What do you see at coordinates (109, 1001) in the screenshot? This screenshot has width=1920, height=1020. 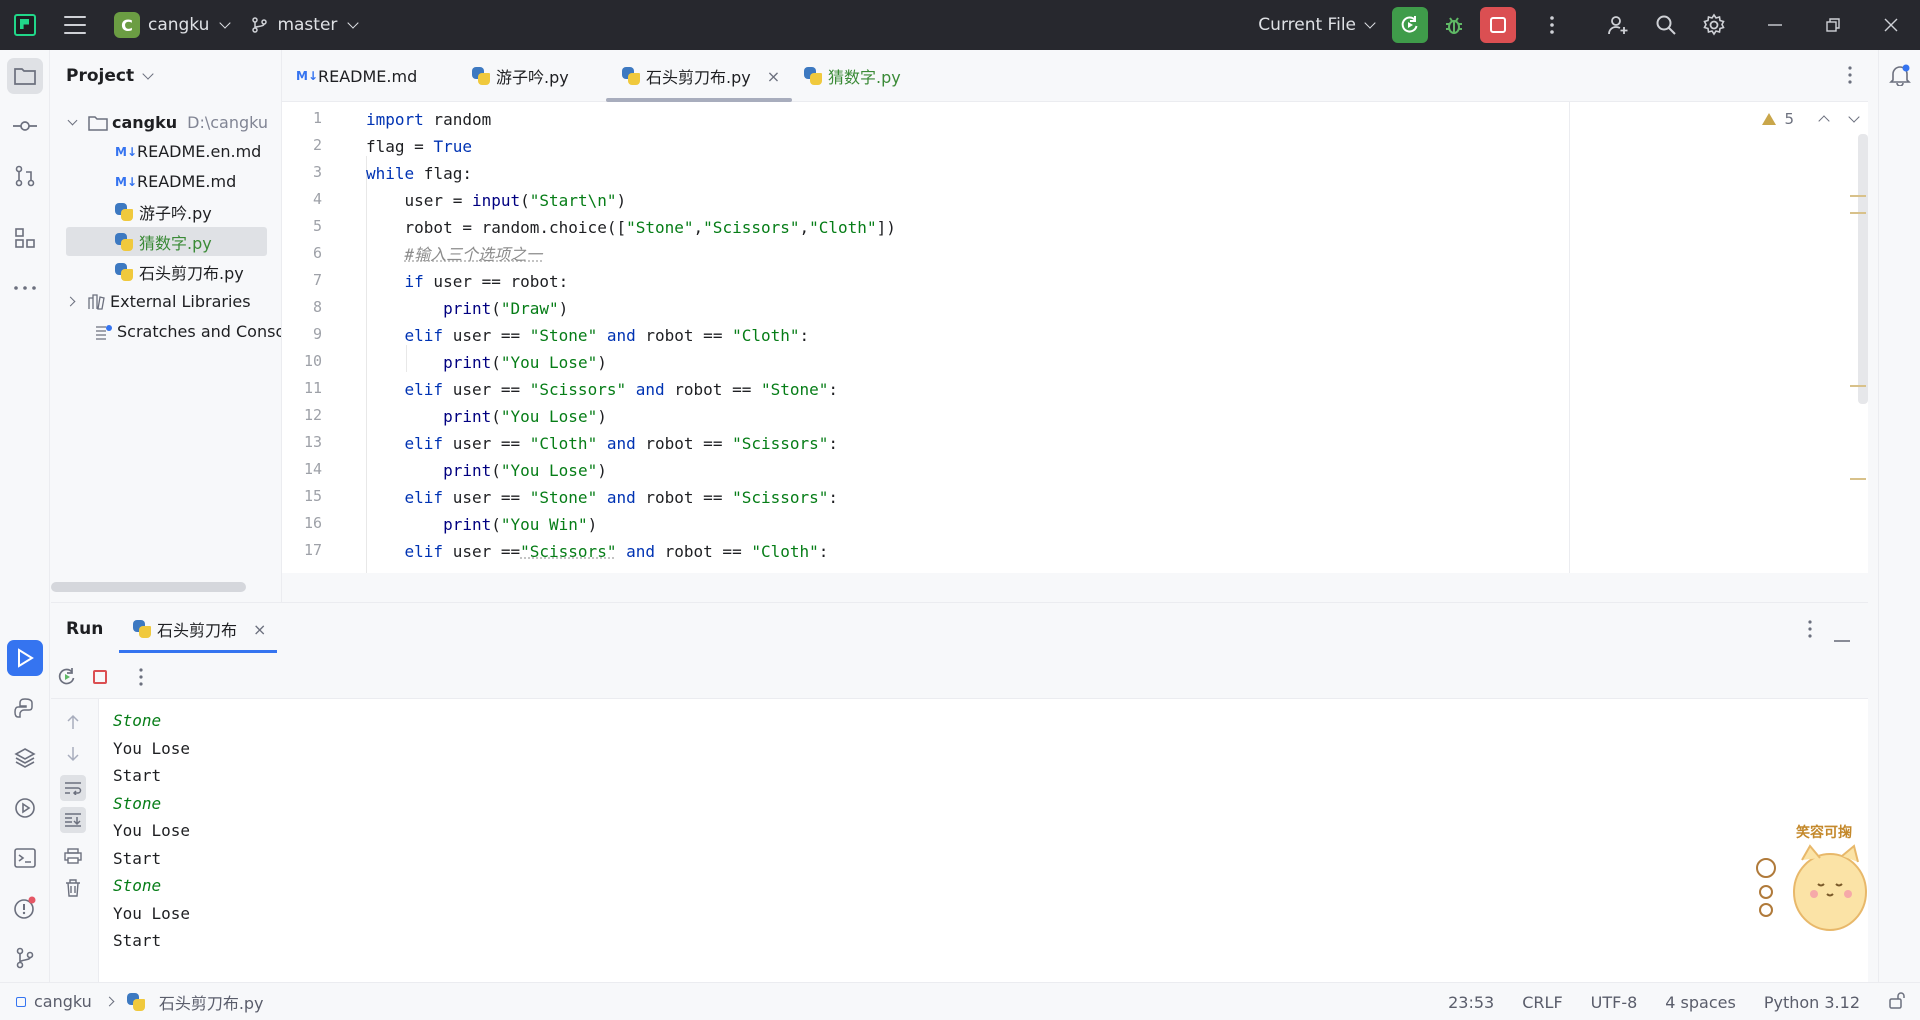 I see `chevron-right-icon` at bounding box center [109, 1001].